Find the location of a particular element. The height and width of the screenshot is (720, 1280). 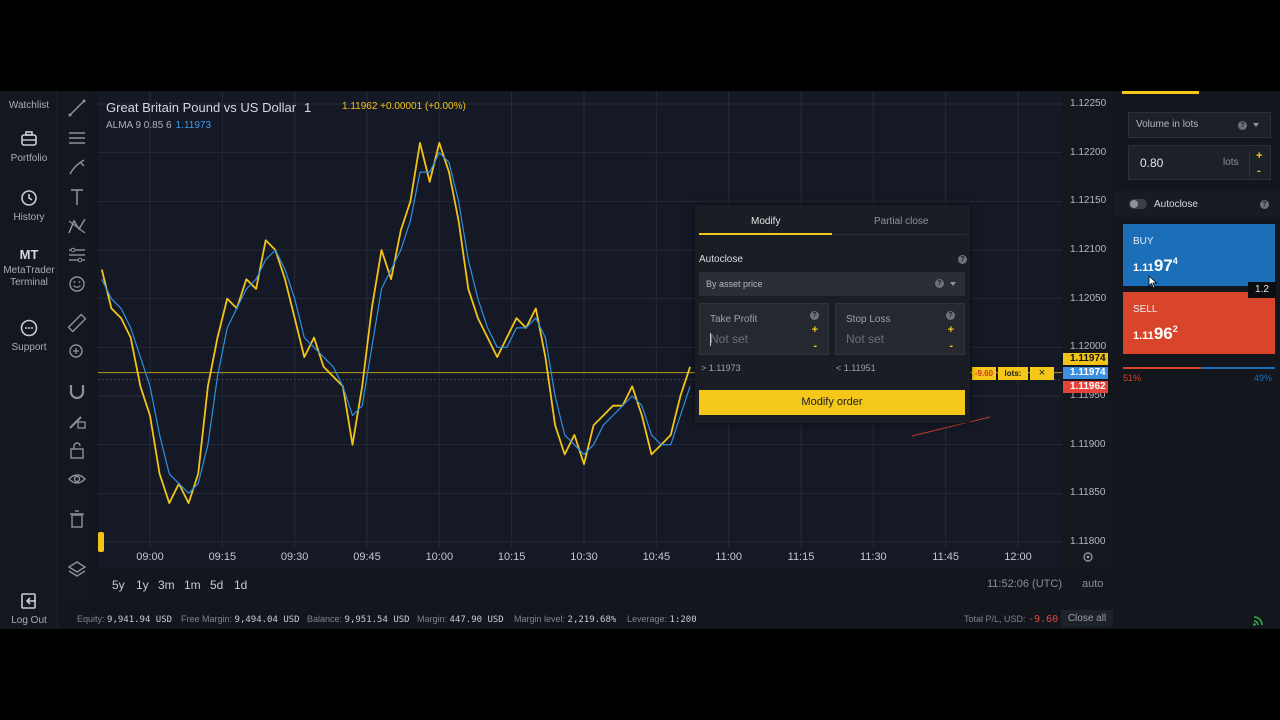

chevron-down-icon is located at coordinates (1256, 125).